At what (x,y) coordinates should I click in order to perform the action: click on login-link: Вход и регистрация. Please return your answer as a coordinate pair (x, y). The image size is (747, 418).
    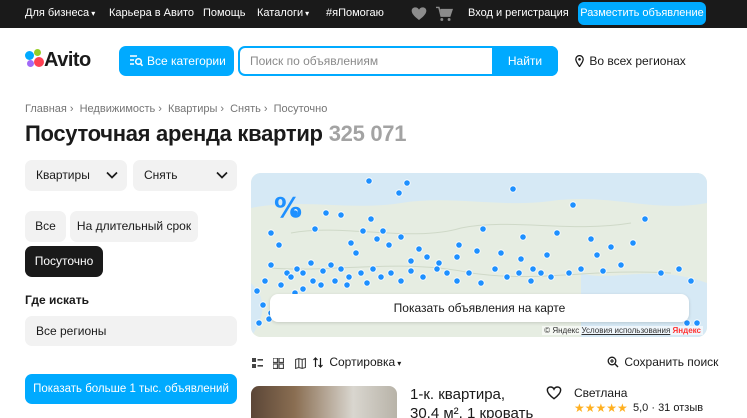
    Looking at the image, I should click on (518, 13).